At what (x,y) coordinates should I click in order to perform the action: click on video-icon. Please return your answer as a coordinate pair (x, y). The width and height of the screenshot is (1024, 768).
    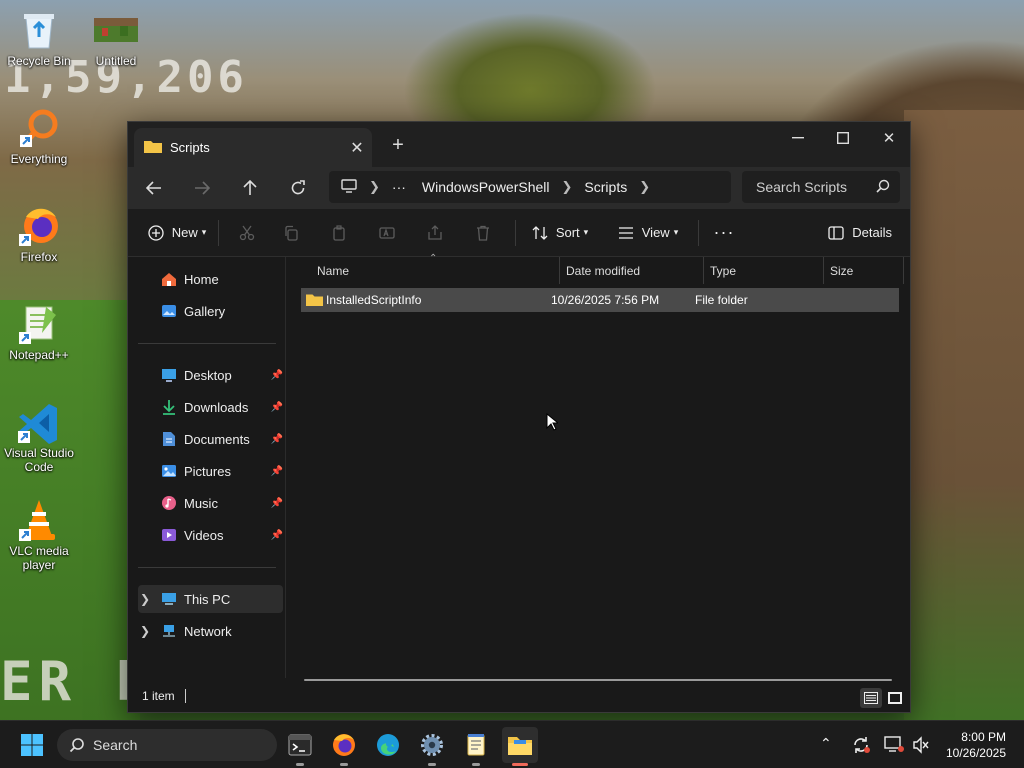
    Looking at the image, I should click on (169, 535).